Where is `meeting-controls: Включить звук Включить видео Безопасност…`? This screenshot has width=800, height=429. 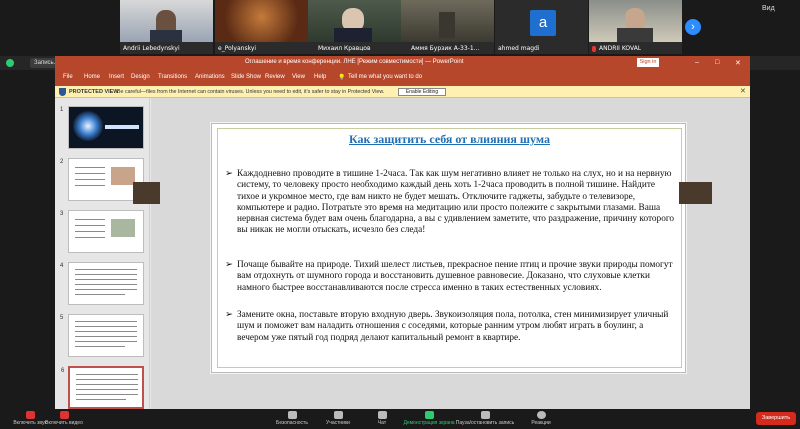 meeting-controls: Включить звук Включить видео Безопасност… is located at coordinates (400, 419).